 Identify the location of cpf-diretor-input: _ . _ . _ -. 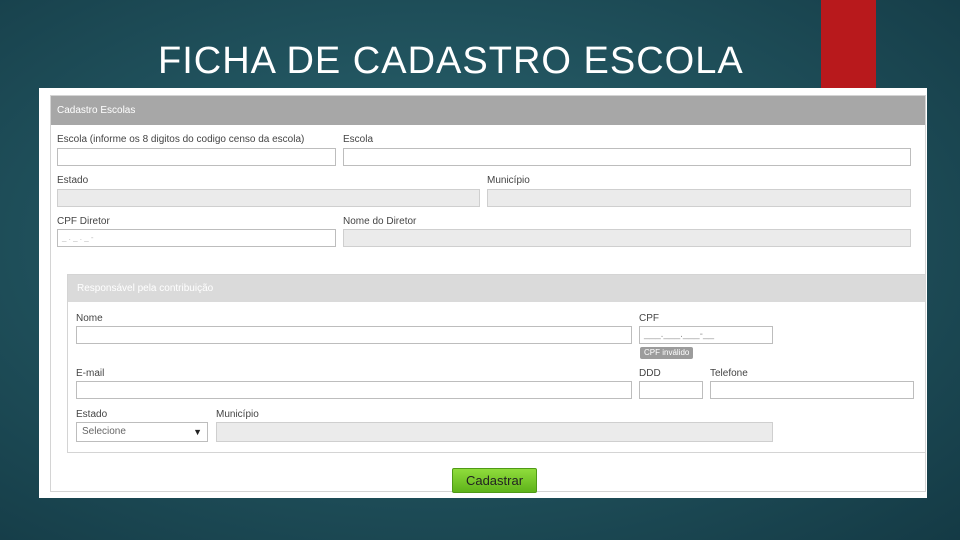
(196, 238).